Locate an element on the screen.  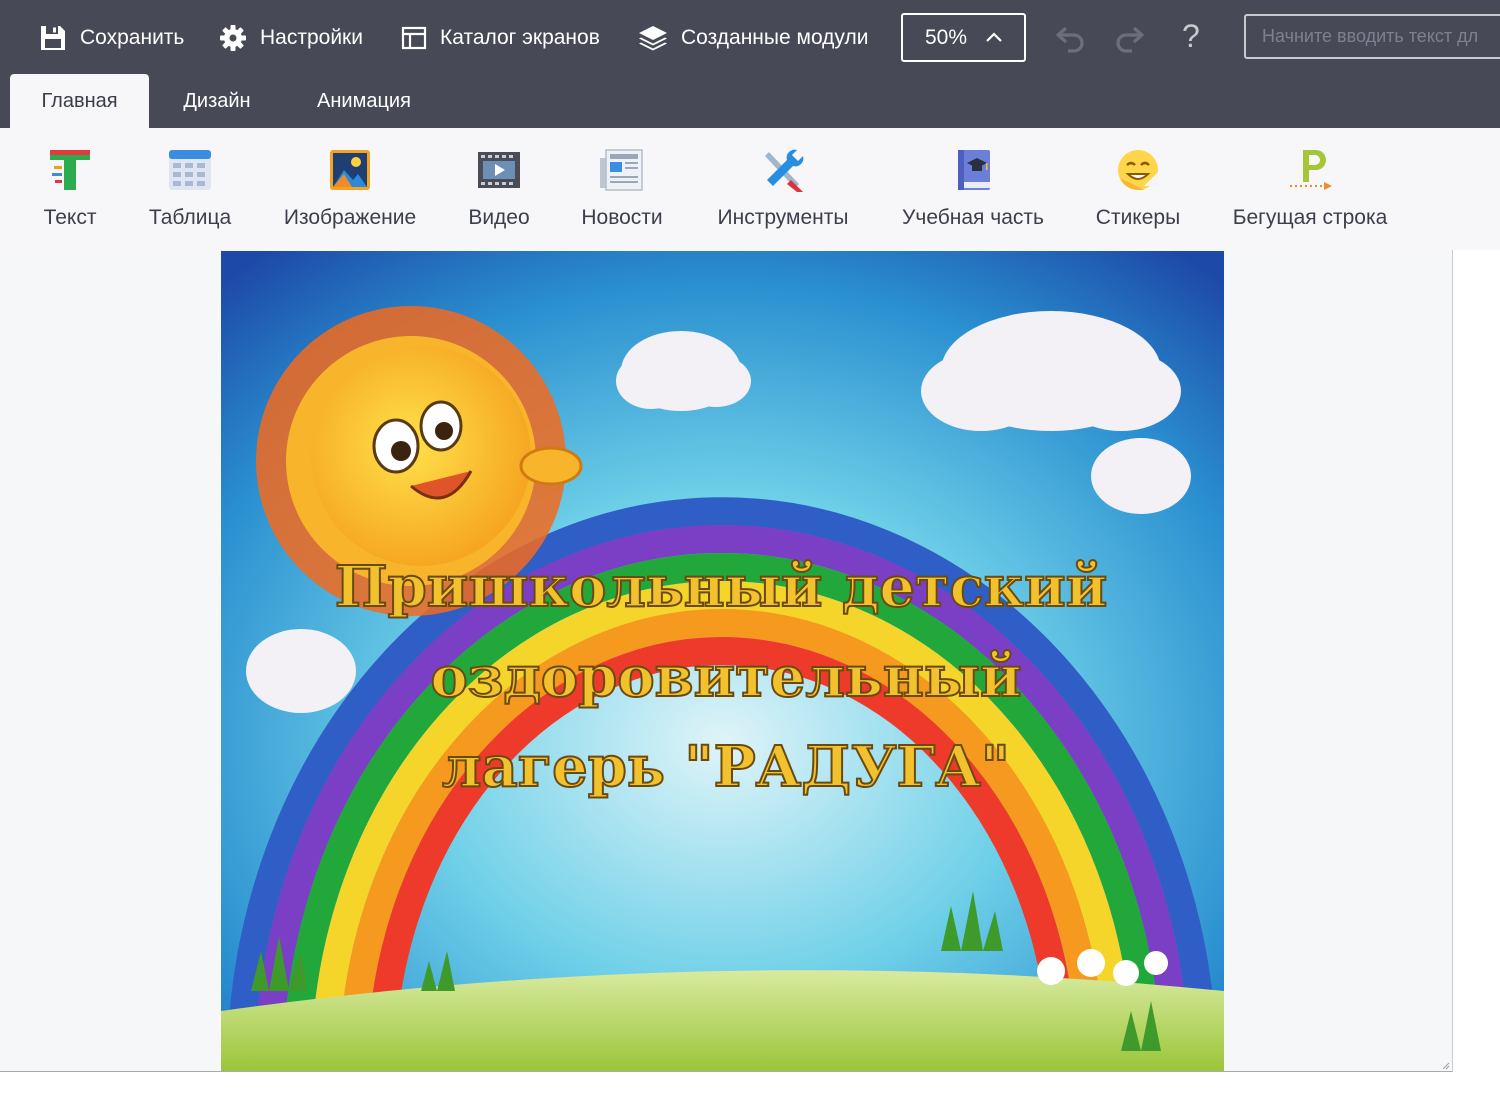
help-button: ? is located at coordinates (1191, 36).